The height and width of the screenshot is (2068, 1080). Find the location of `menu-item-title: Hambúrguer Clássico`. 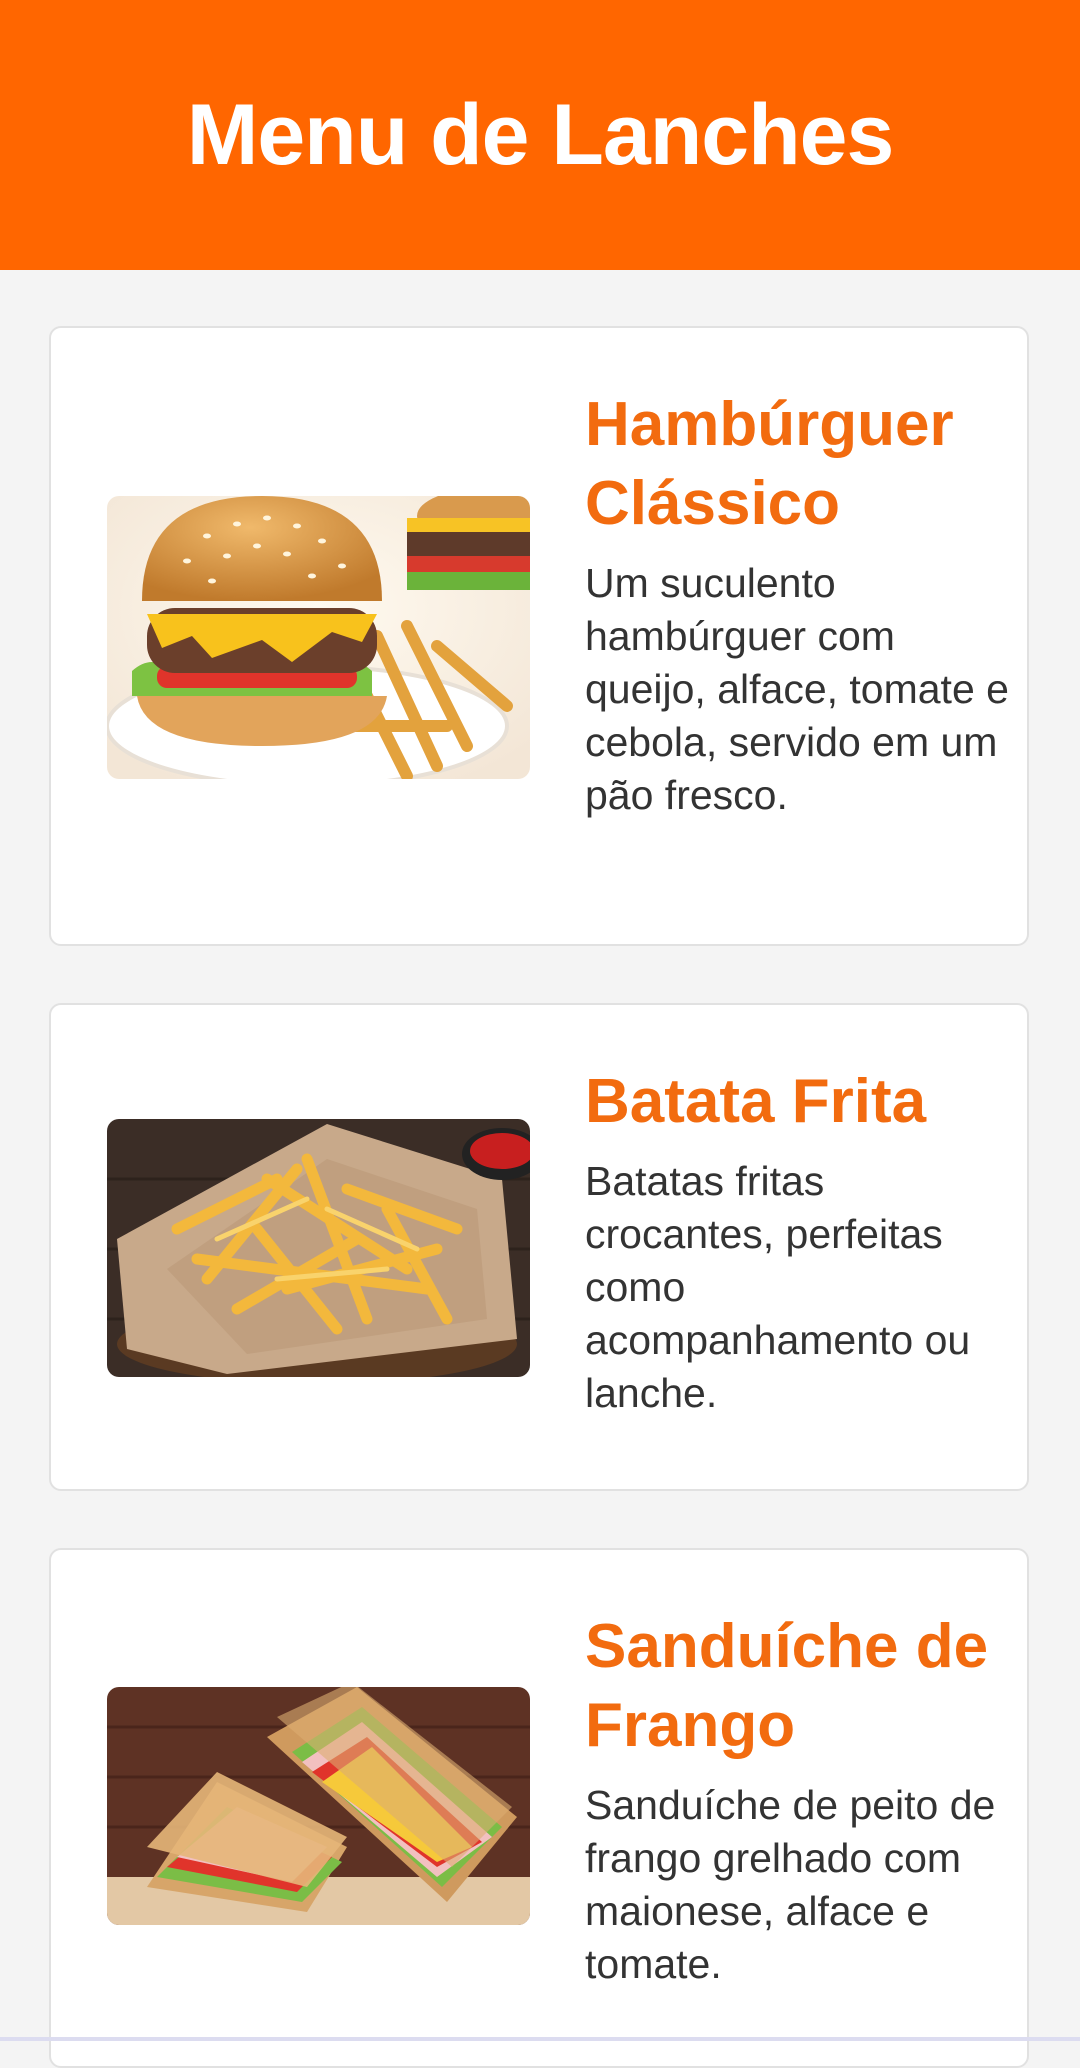

menu-item-title: Hambúrguer Clássico is located at coordinates (769, 464).